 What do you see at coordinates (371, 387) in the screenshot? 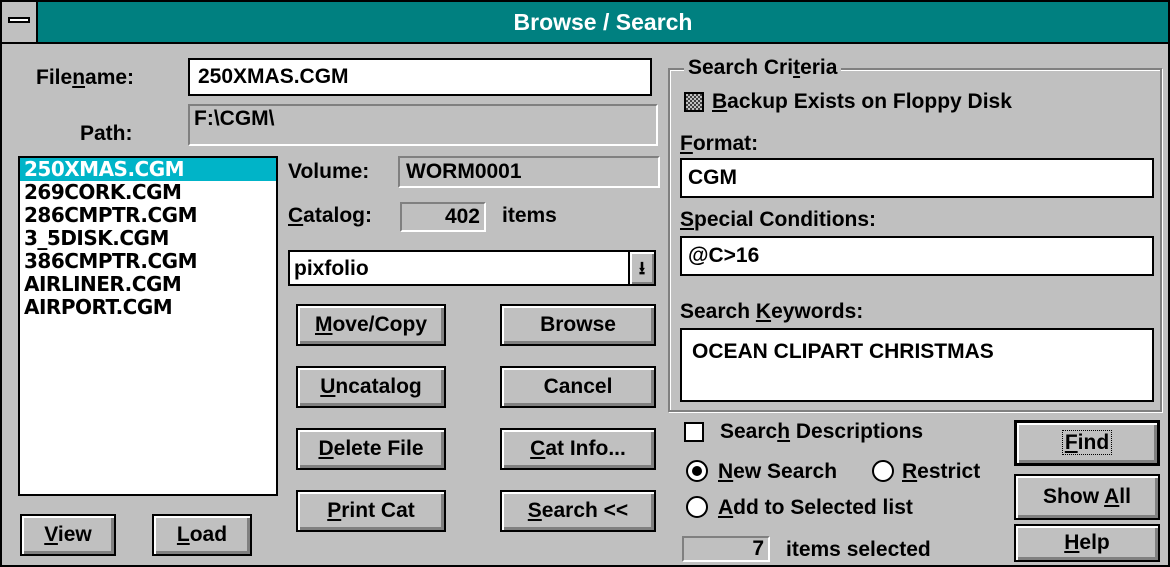
I see `uncatalog-button: Uncatalog` at bounding box center [371, 387].